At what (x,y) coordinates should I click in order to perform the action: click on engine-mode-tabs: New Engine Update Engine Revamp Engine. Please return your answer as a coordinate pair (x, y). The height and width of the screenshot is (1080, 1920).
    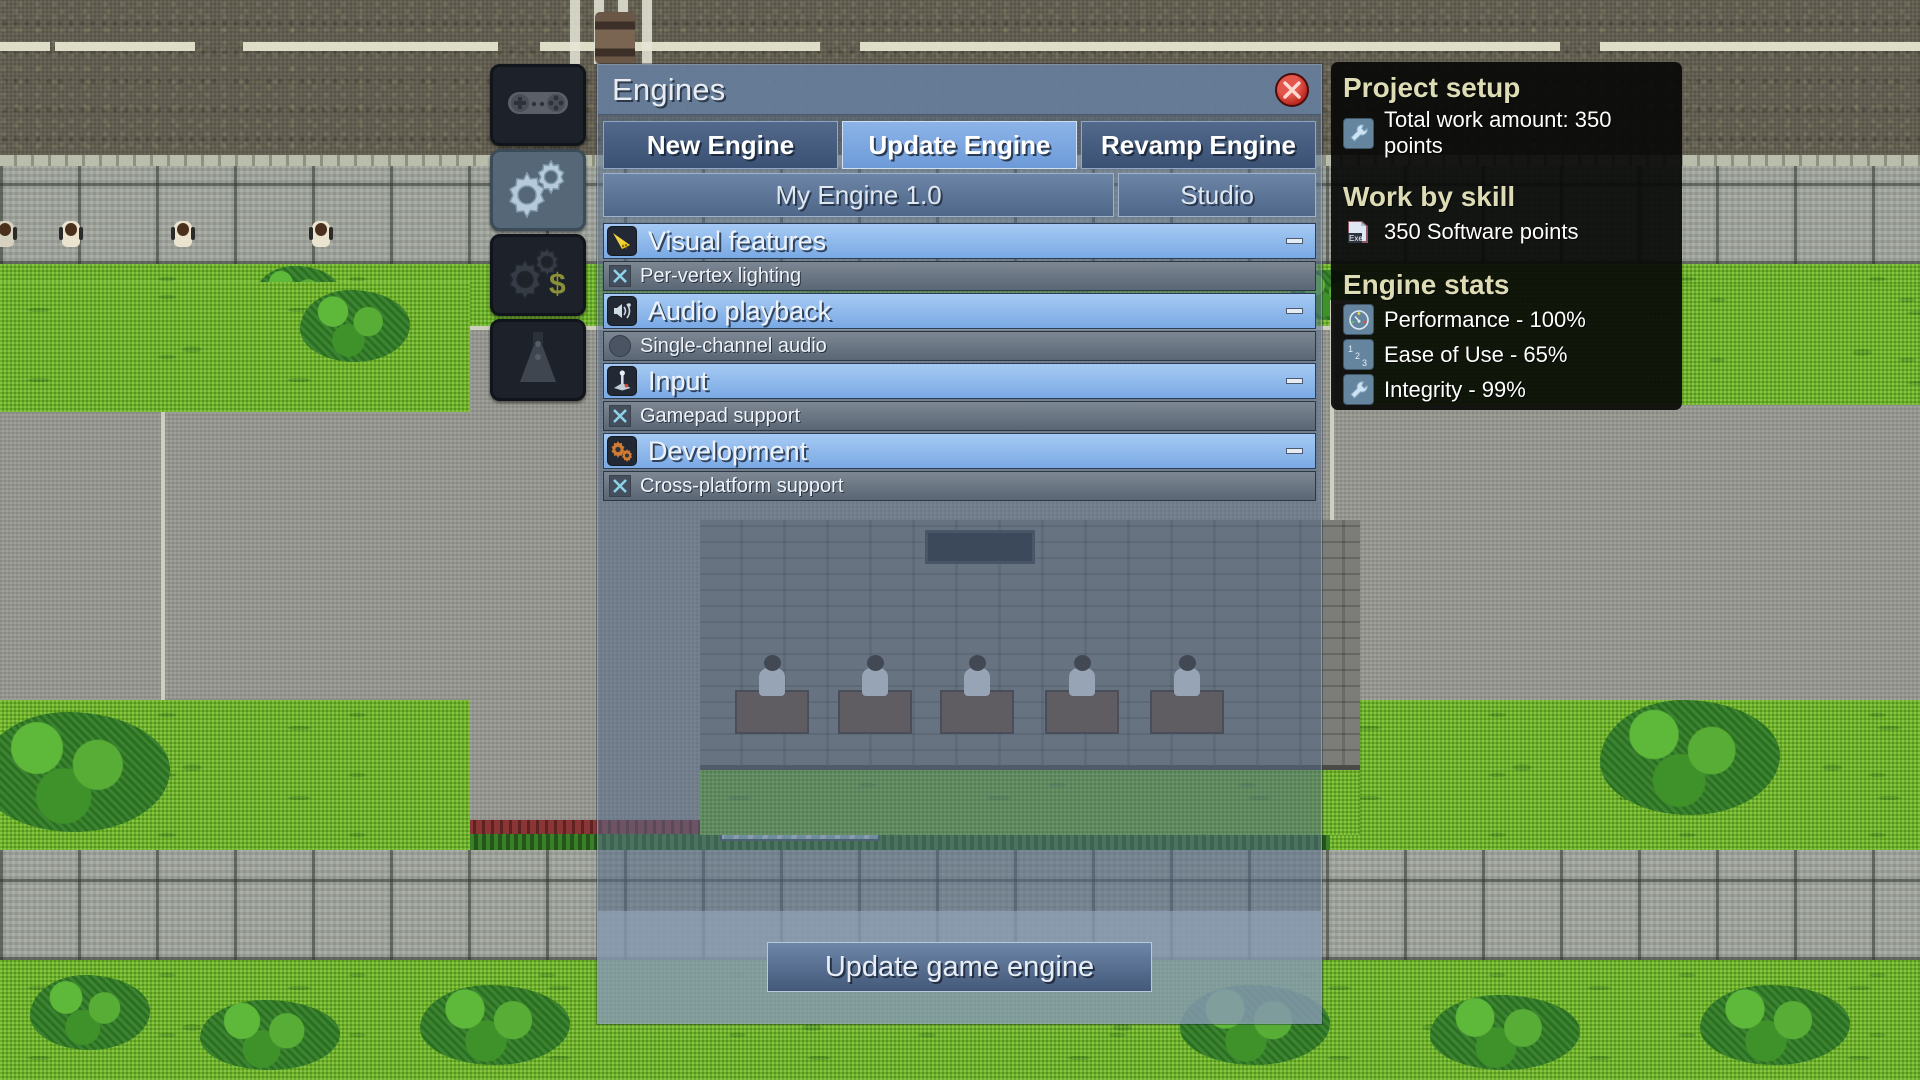
    Looking at the image, I should click on (959, 142).